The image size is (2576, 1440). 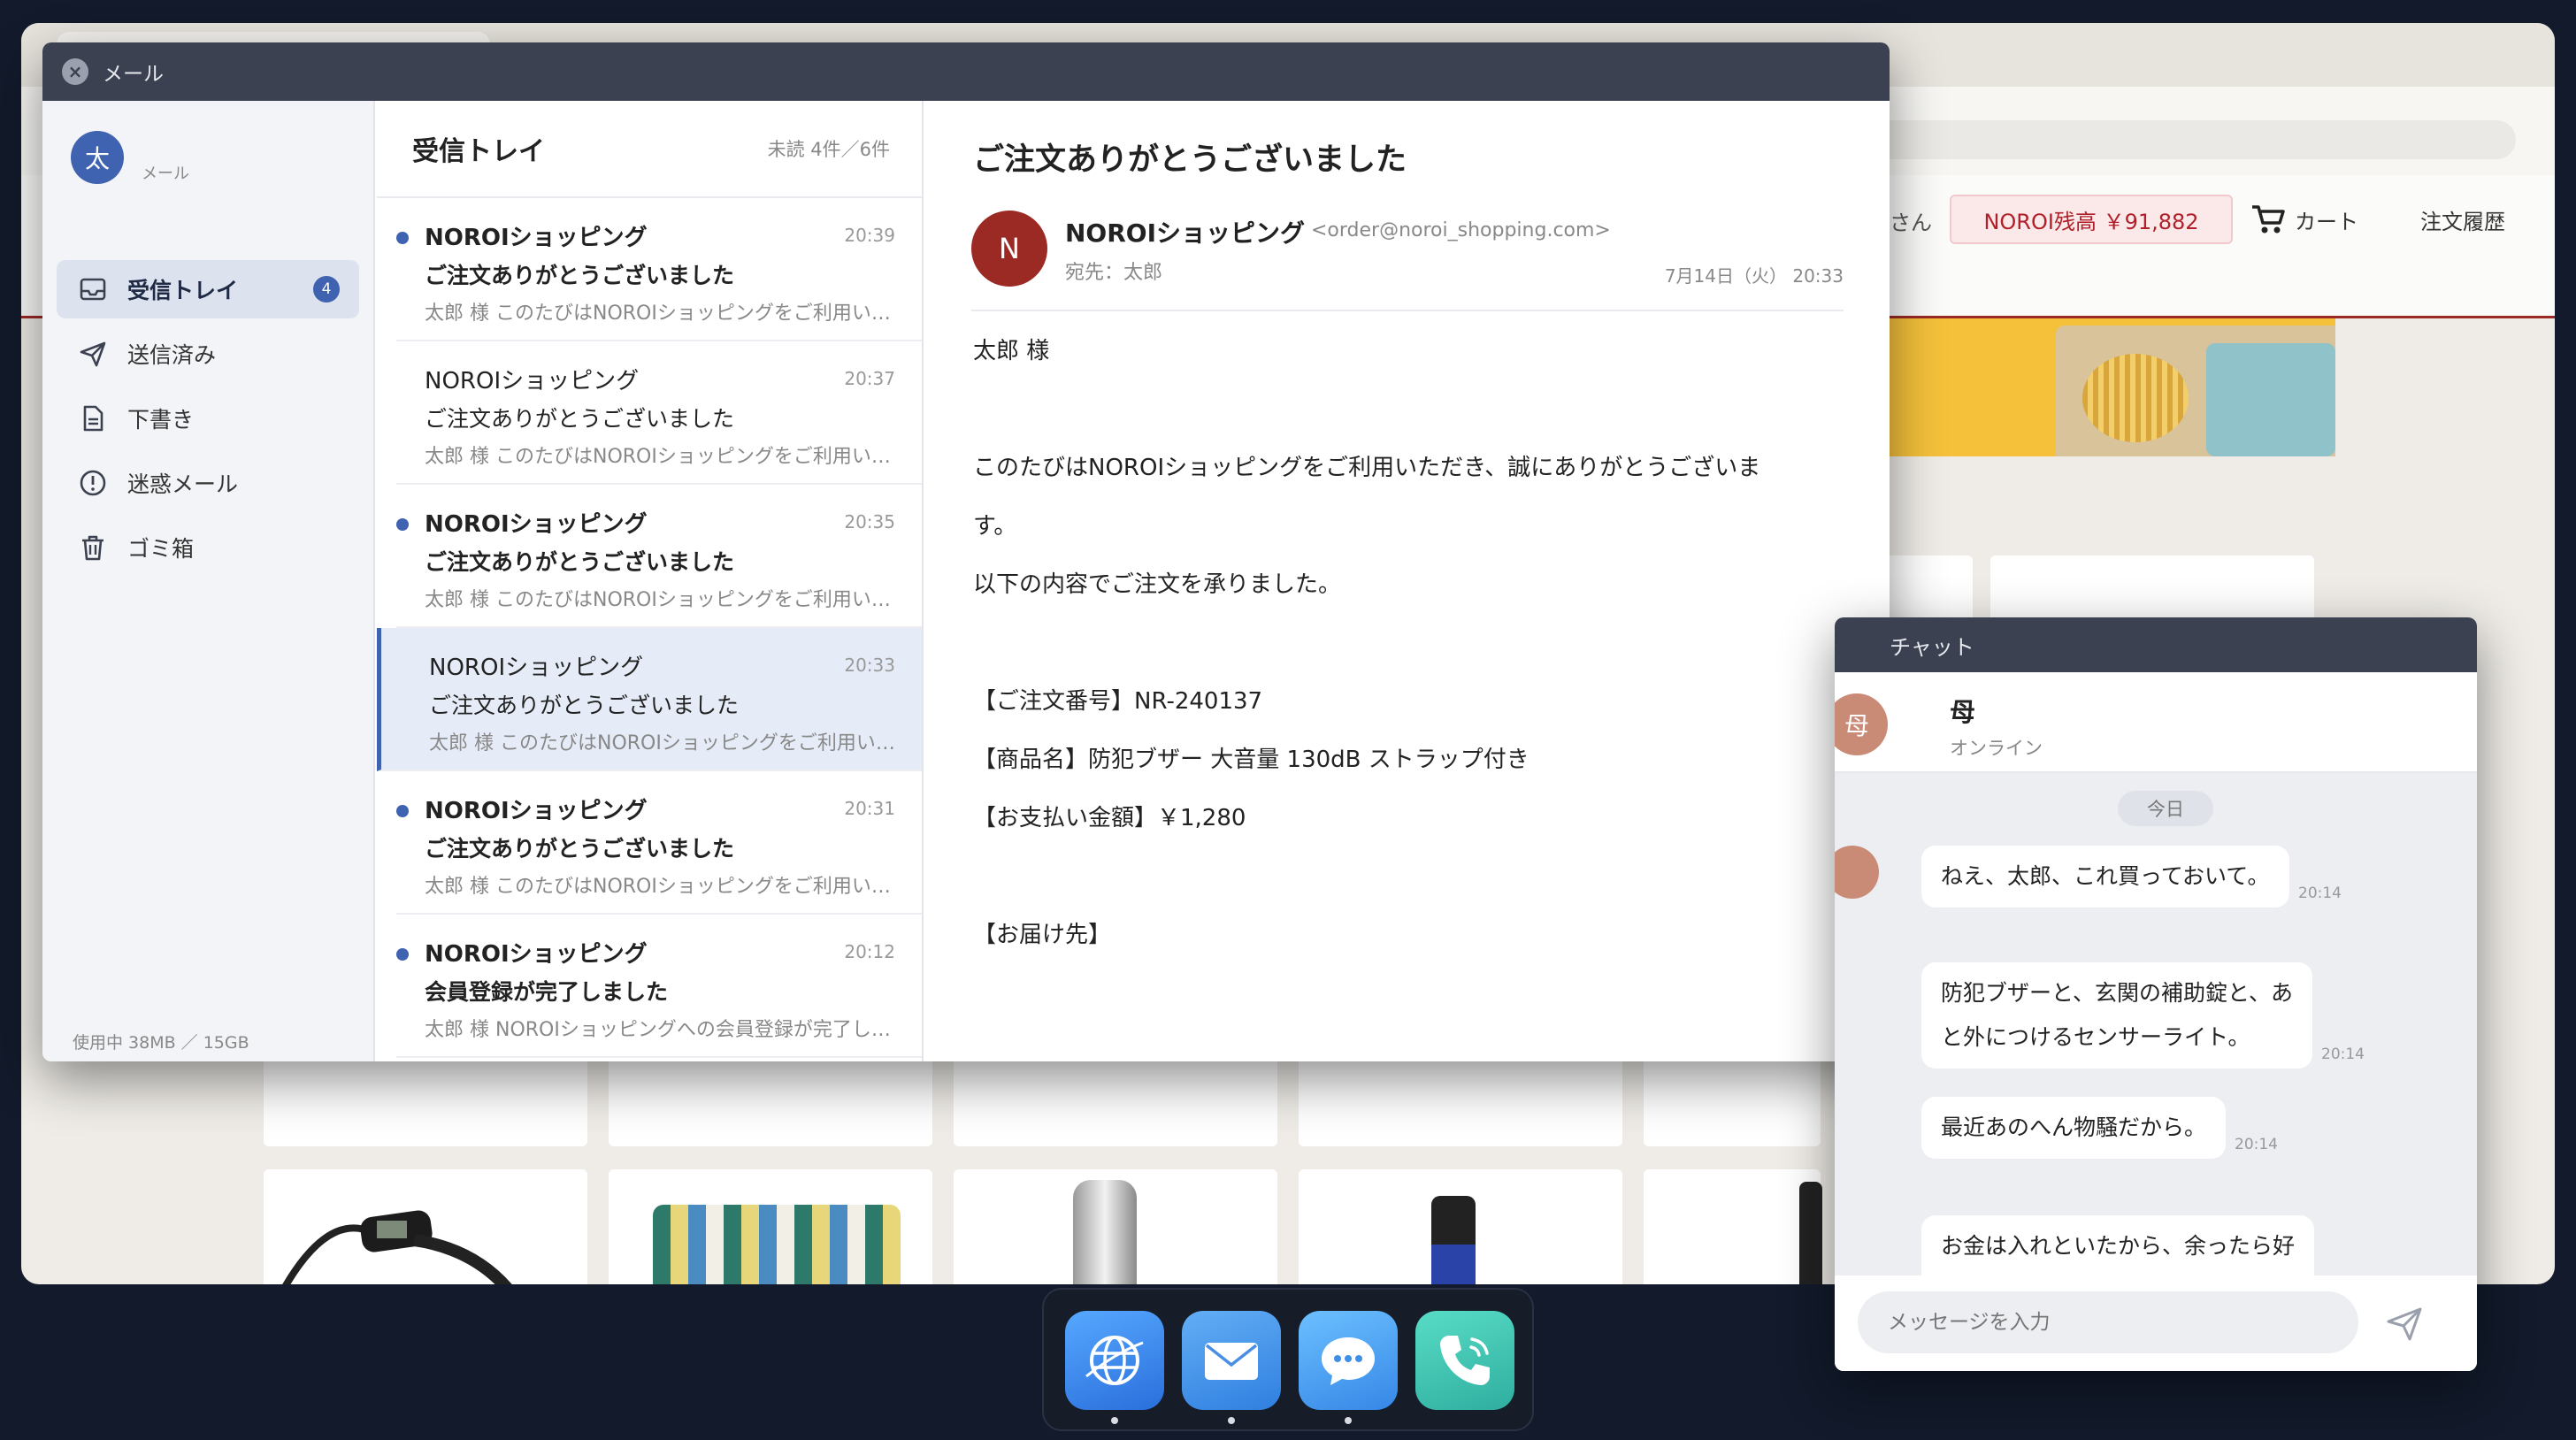 What do you see at coordinates (2404, 1323) in the screenshot?
I see `send-icon` at bounding box center [2404, 1323].